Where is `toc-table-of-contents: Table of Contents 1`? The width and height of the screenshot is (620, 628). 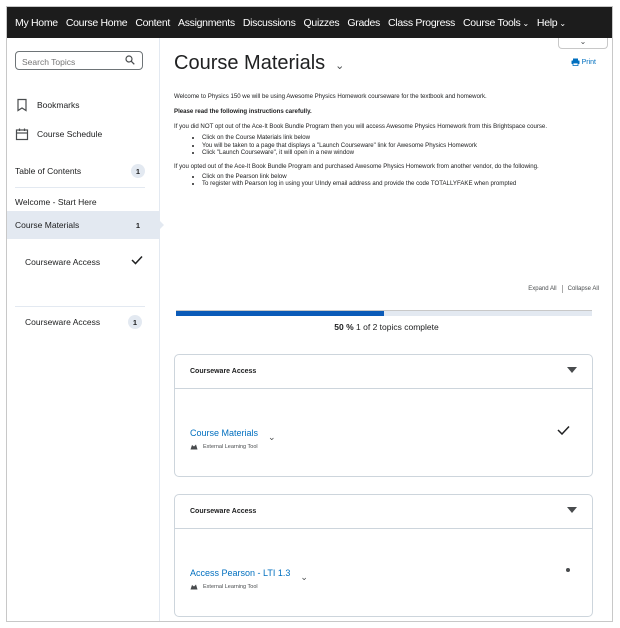 toc-table-of-contents: Table of Contents 1 is located at coordinates (76, 171).